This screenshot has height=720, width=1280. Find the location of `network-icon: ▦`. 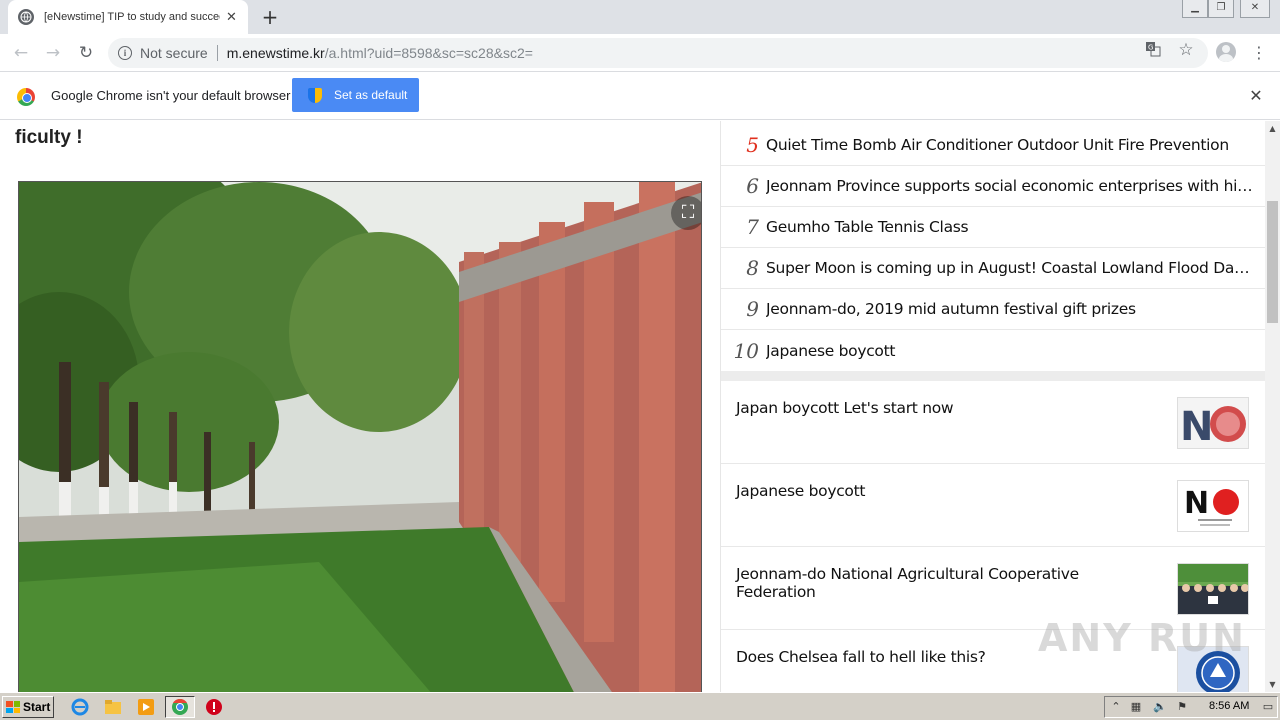

network-icon: ▦ is located at coordinates (1136, 707).